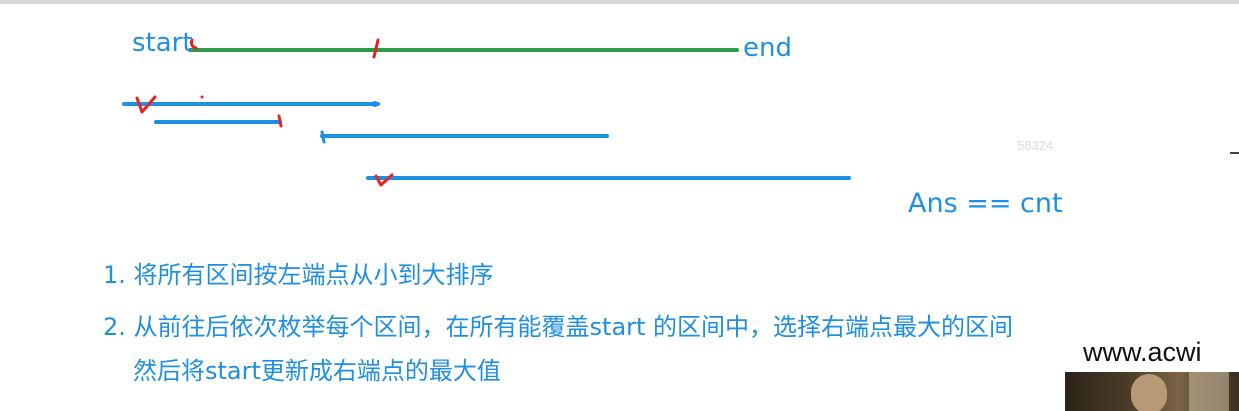  I want to click on site-watermark: www.acwi, so click(1142, 352).